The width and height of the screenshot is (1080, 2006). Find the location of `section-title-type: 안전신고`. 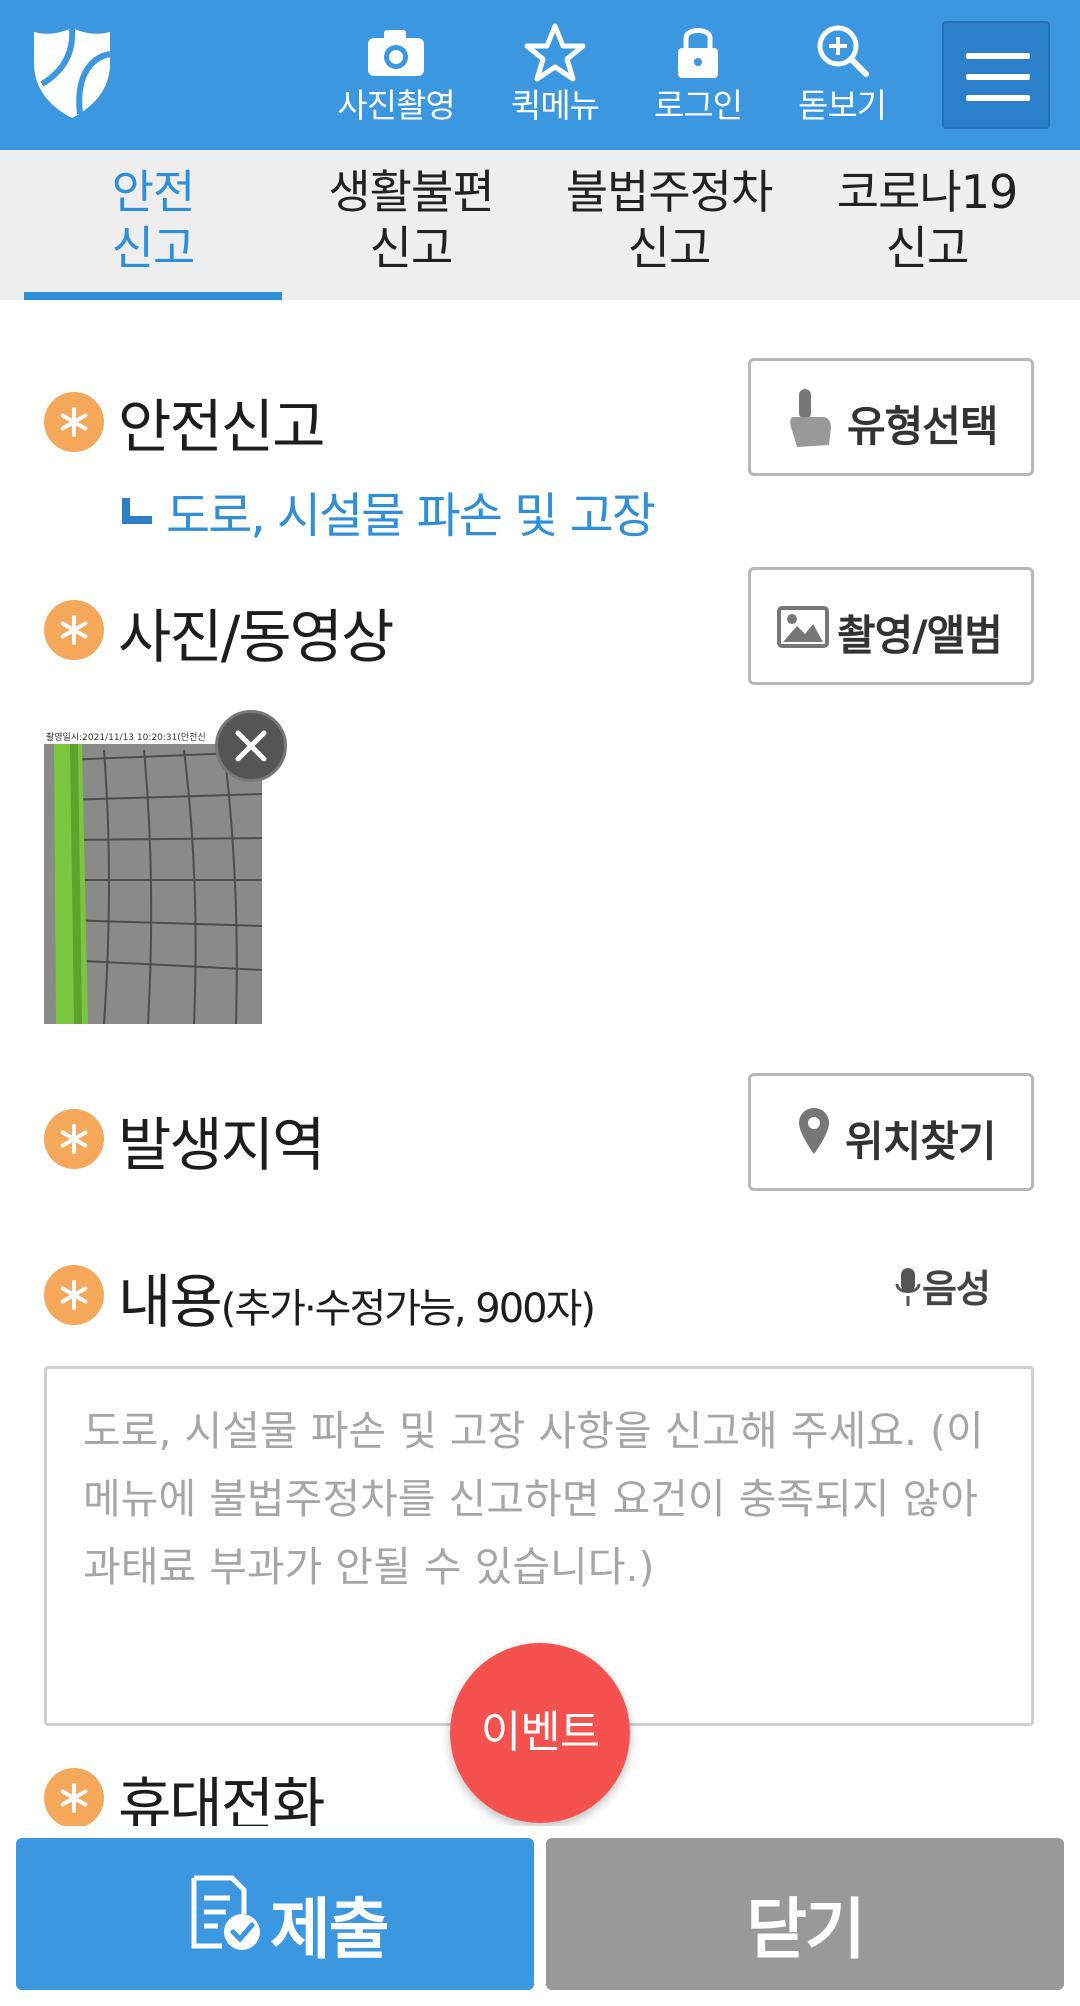

section-title-type: 안전신고 is located at coordinates (221, 427).